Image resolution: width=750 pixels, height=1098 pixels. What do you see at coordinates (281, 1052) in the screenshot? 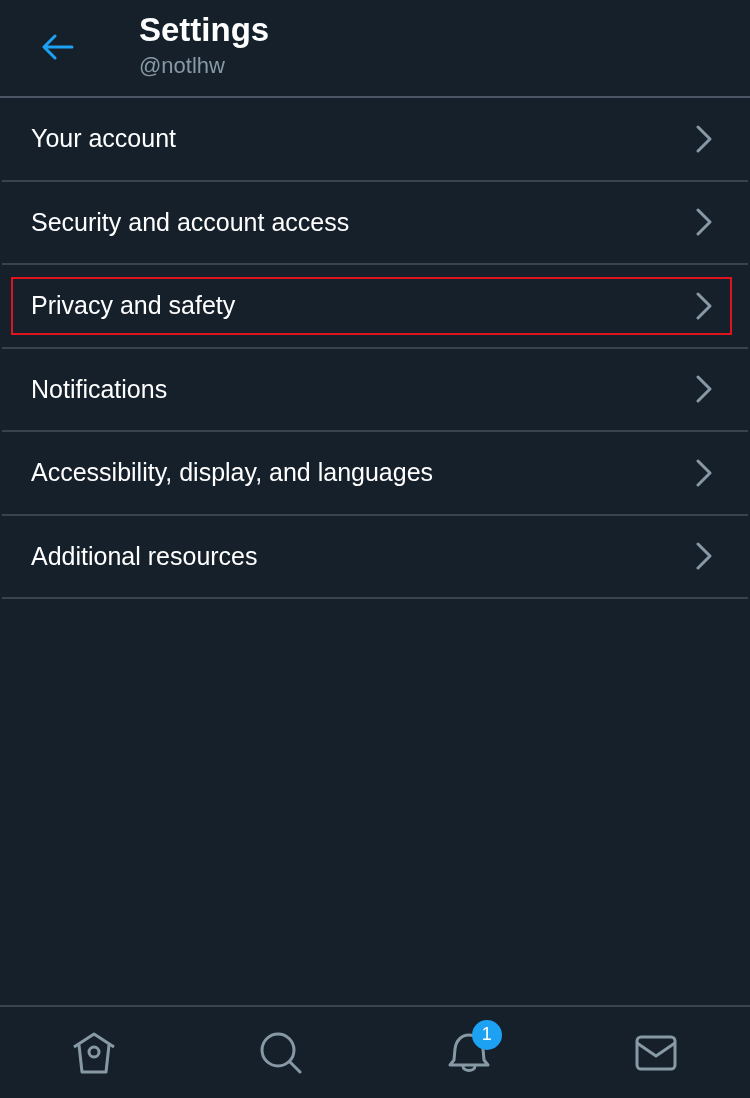
I see `search-icon` at bounding box center [281, 1052].